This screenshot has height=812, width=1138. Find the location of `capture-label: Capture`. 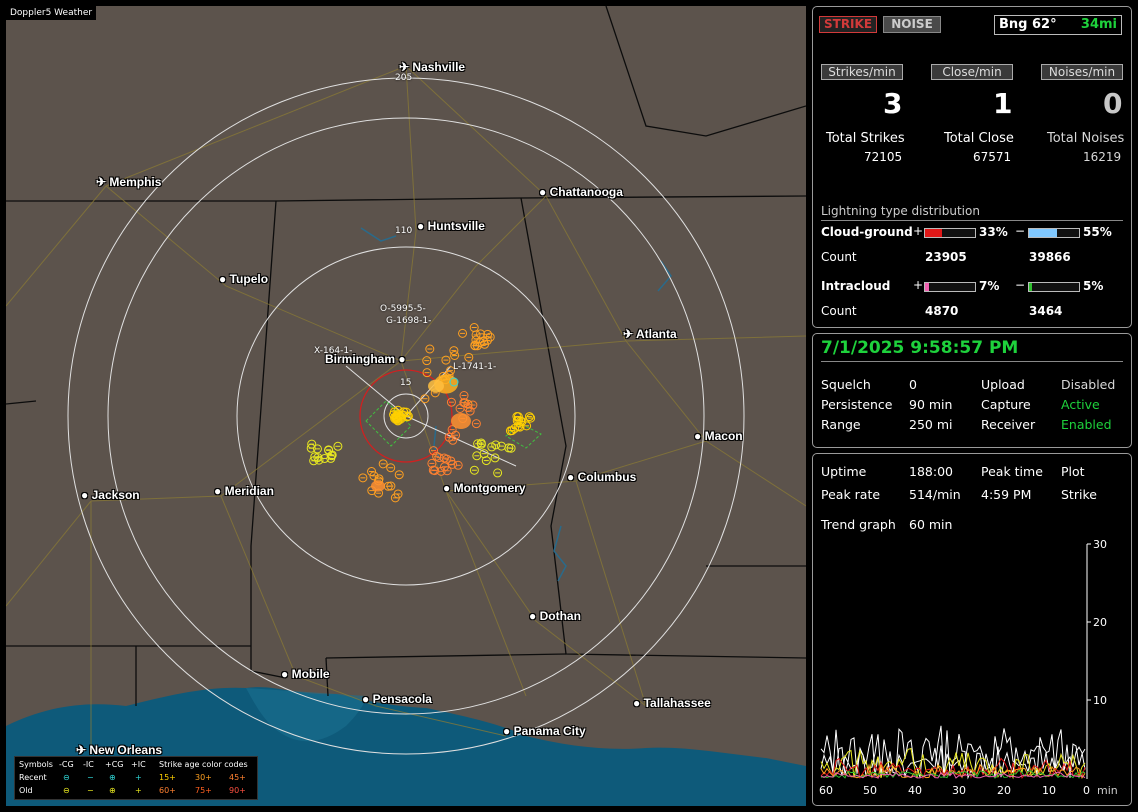

capture-label: Capture is located at coordinates (1006, 404).